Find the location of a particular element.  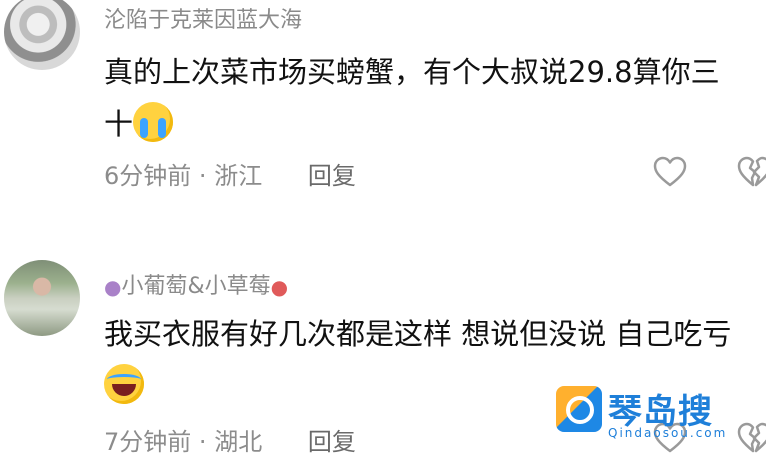

comment-time: 7分钟前 is located at coordinates (148, 442).